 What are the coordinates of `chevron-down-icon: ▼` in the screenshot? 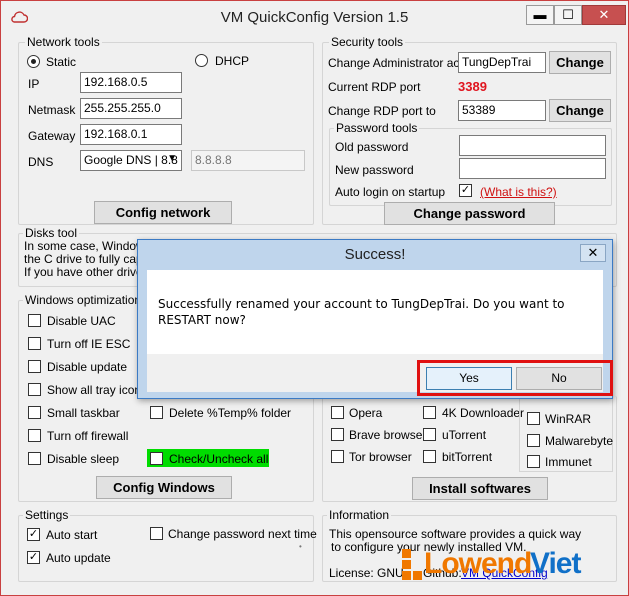 It's located at (172, 158).